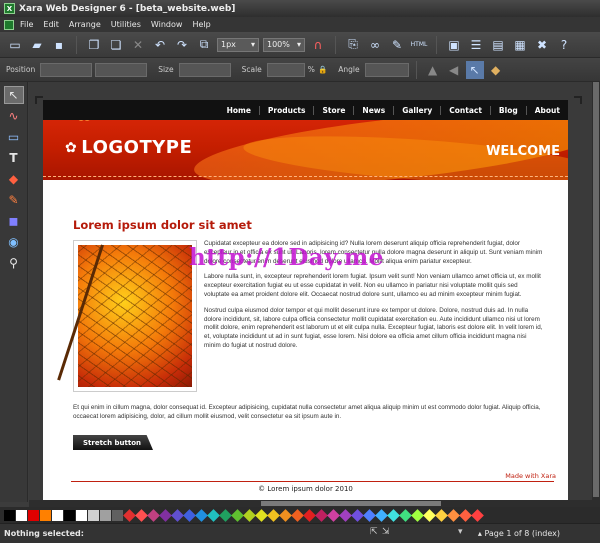 This screenshot has width=600, height=543. Describe the element at coordinates (507, 110) in the screenshot. I see `nav-blog: Blog` at that location.